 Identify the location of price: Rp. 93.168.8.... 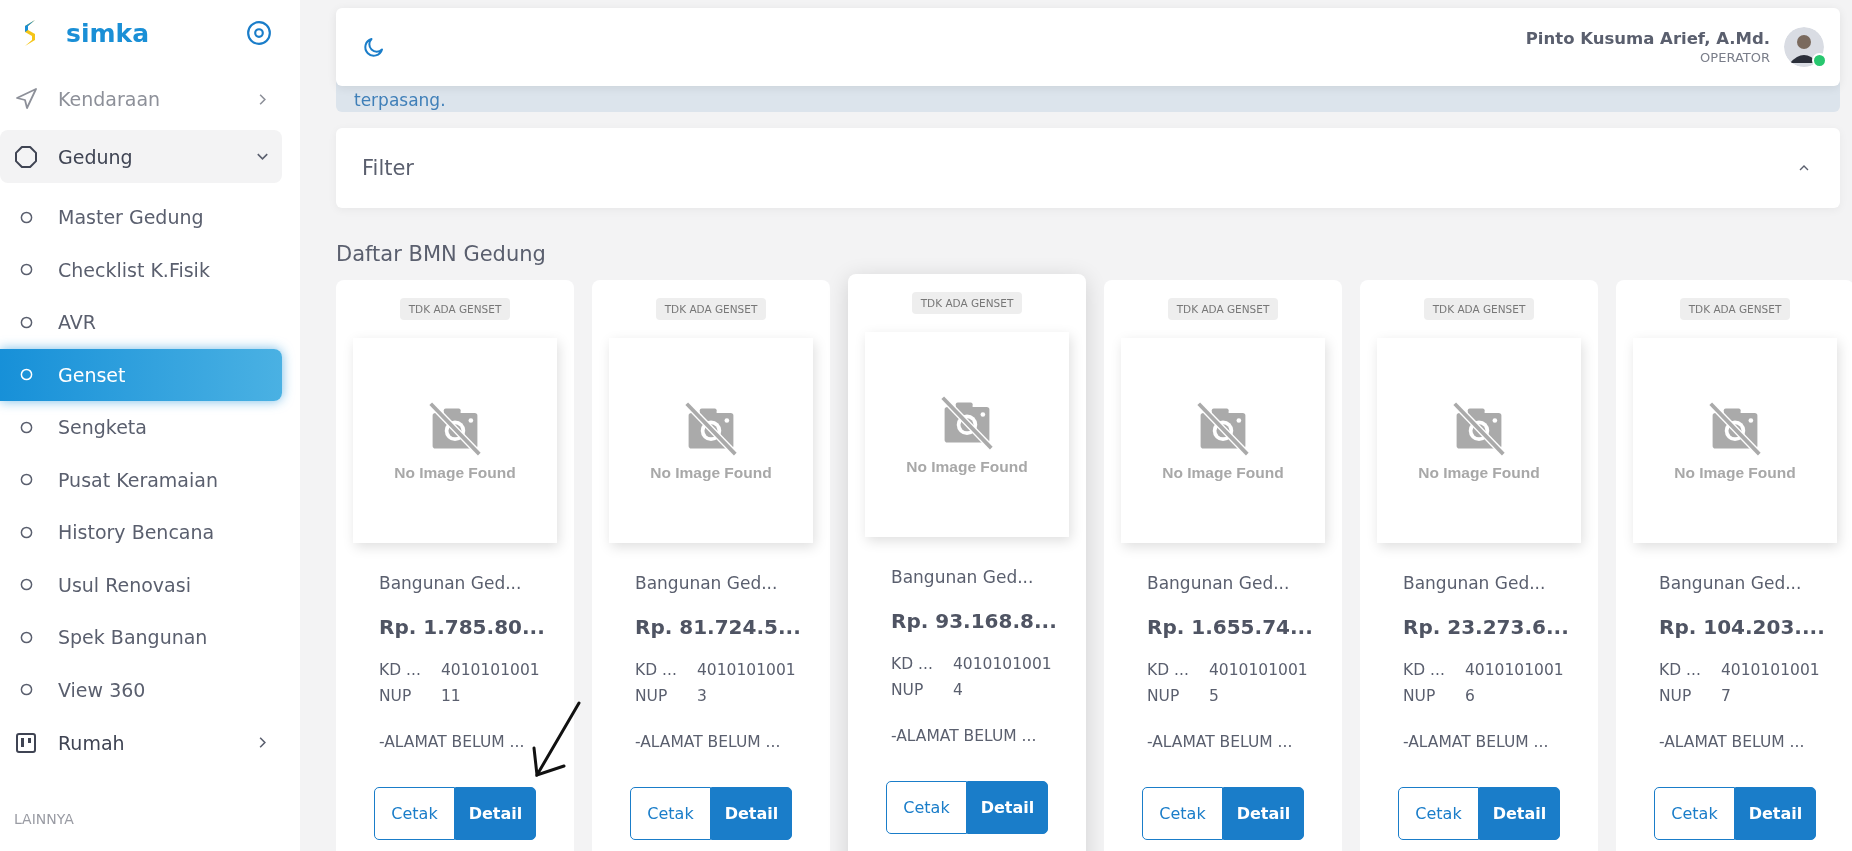
(974, 621).